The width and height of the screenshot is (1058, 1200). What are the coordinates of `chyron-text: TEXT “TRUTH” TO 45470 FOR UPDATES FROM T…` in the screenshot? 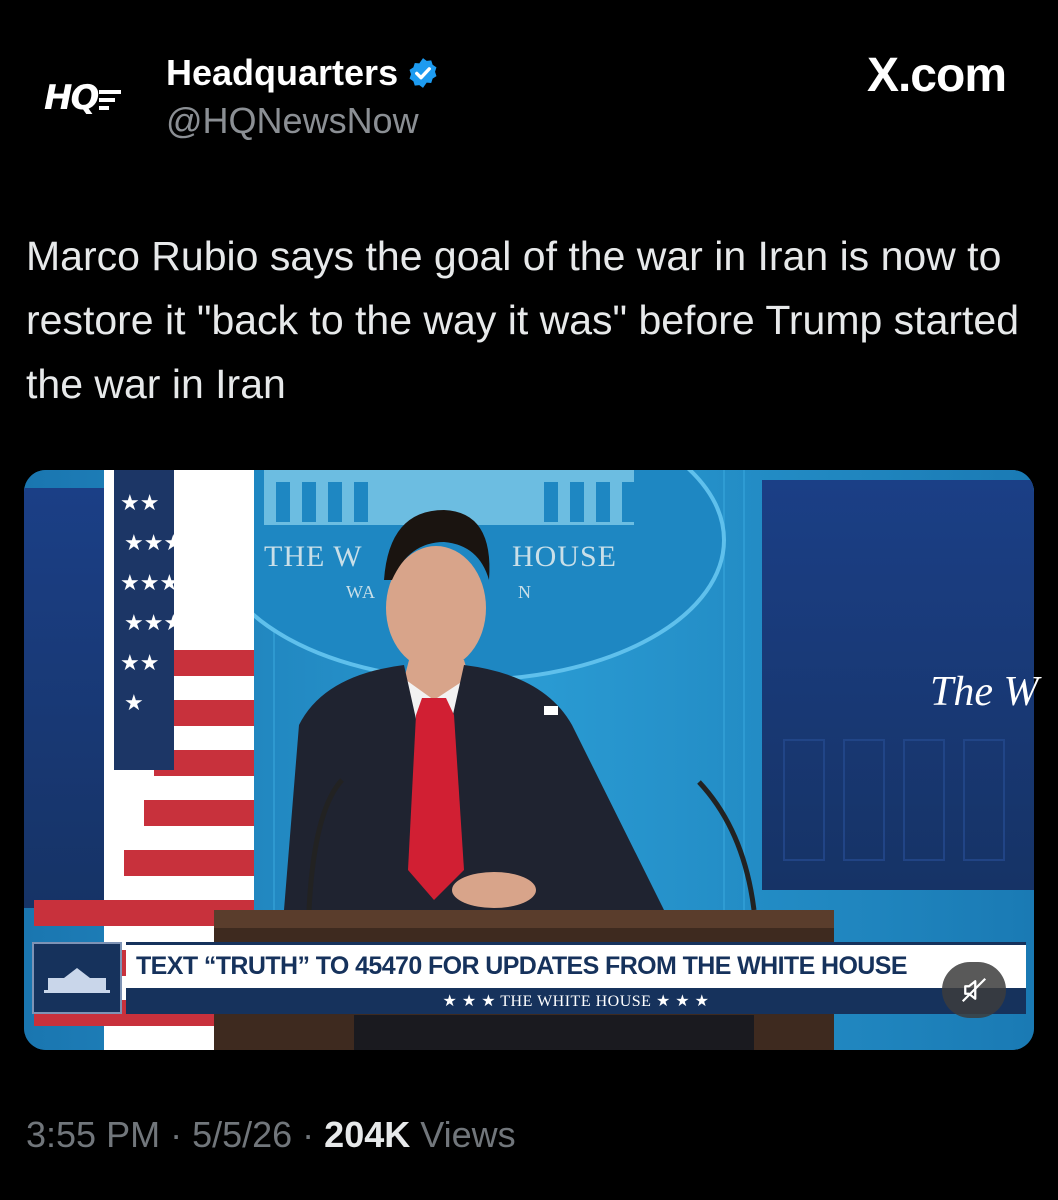 It's located at (522, 966).